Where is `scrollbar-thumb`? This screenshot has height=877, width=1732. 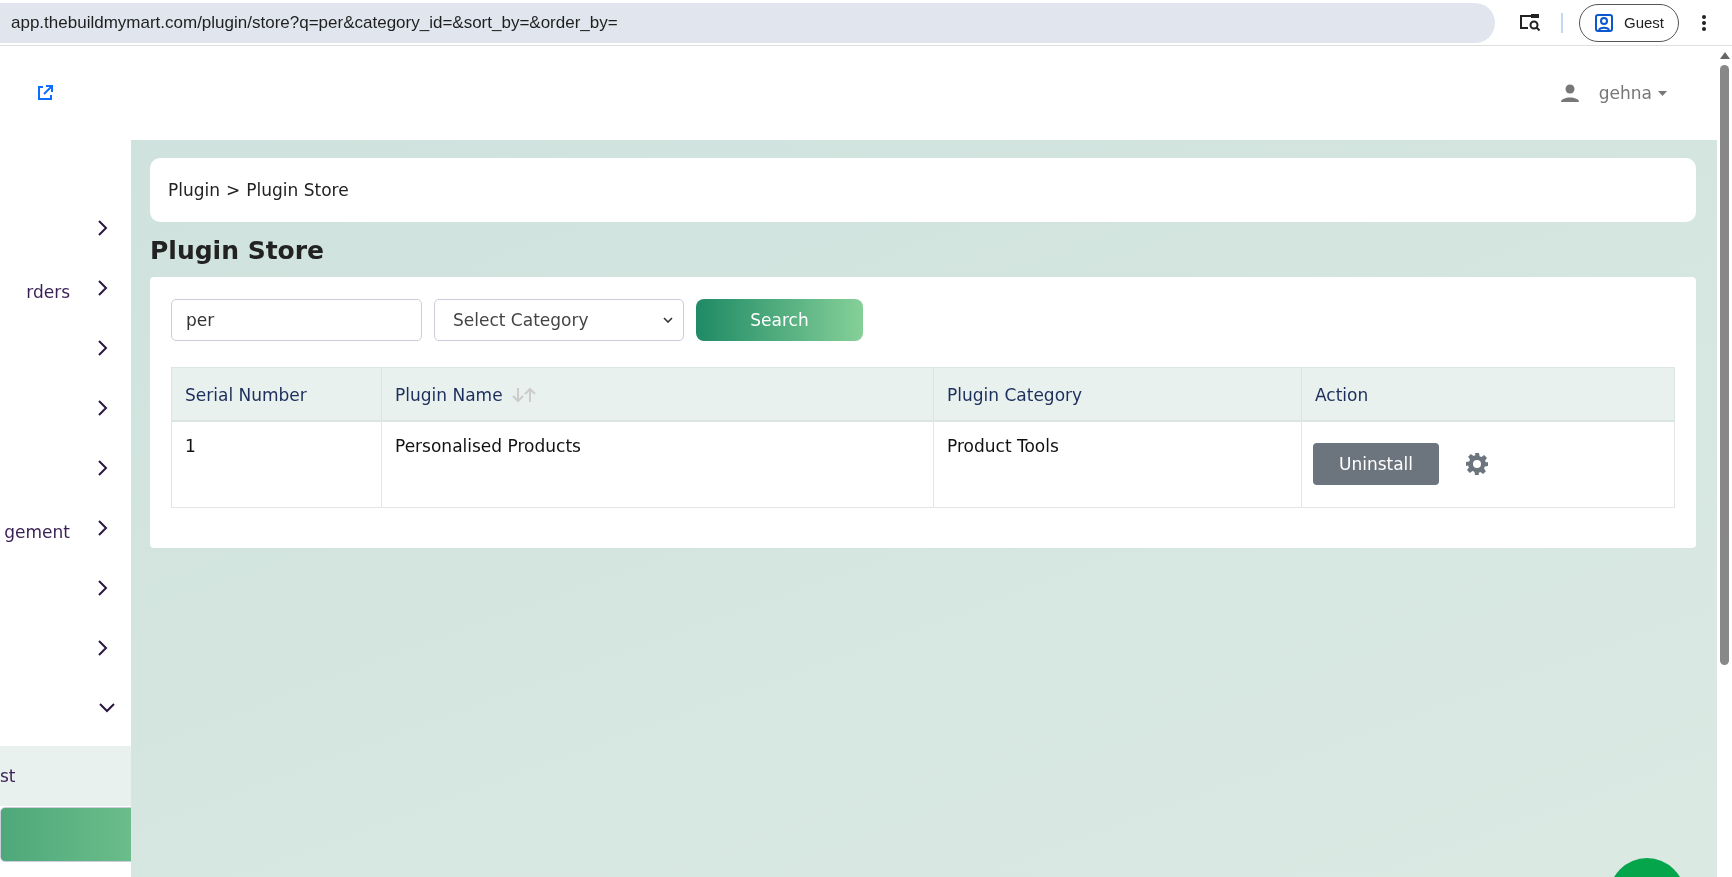
scrollbar-thumb is located at coordinates (1724, 365).